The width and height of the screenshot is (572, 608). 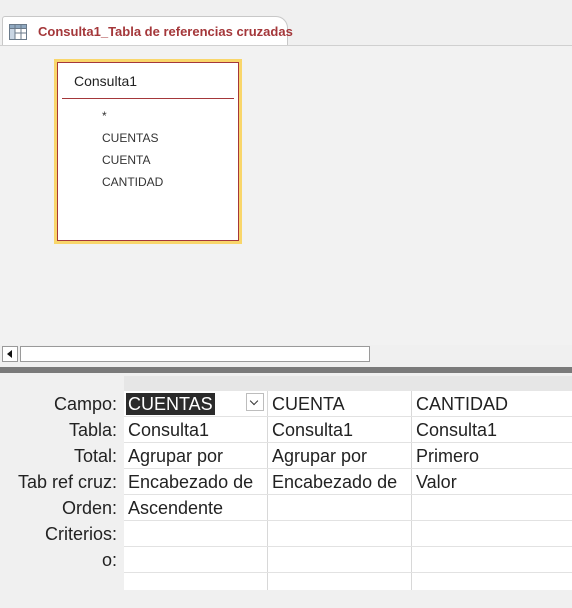 What do you see at coordinates (312, 430) in the screenshot?
I see `tabla-cell-col2: Consulta1` at bounding box center [312, 430].